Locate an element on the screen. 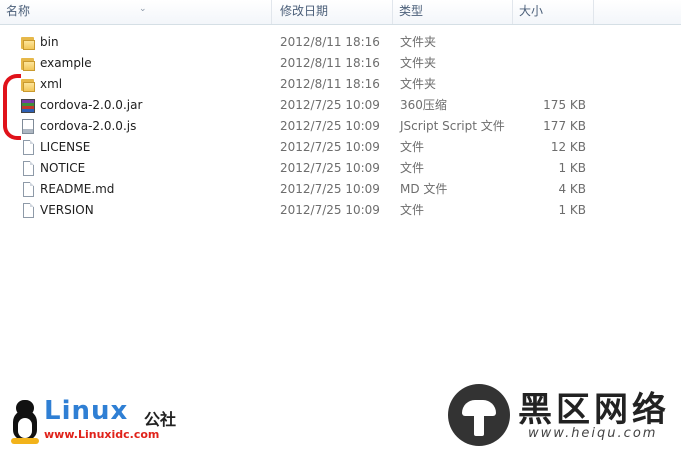 The image size is (681, 450). column-header-bar: 名称 ⌄ 修改日期 类型 大小 is located at coordinates (340, 12).